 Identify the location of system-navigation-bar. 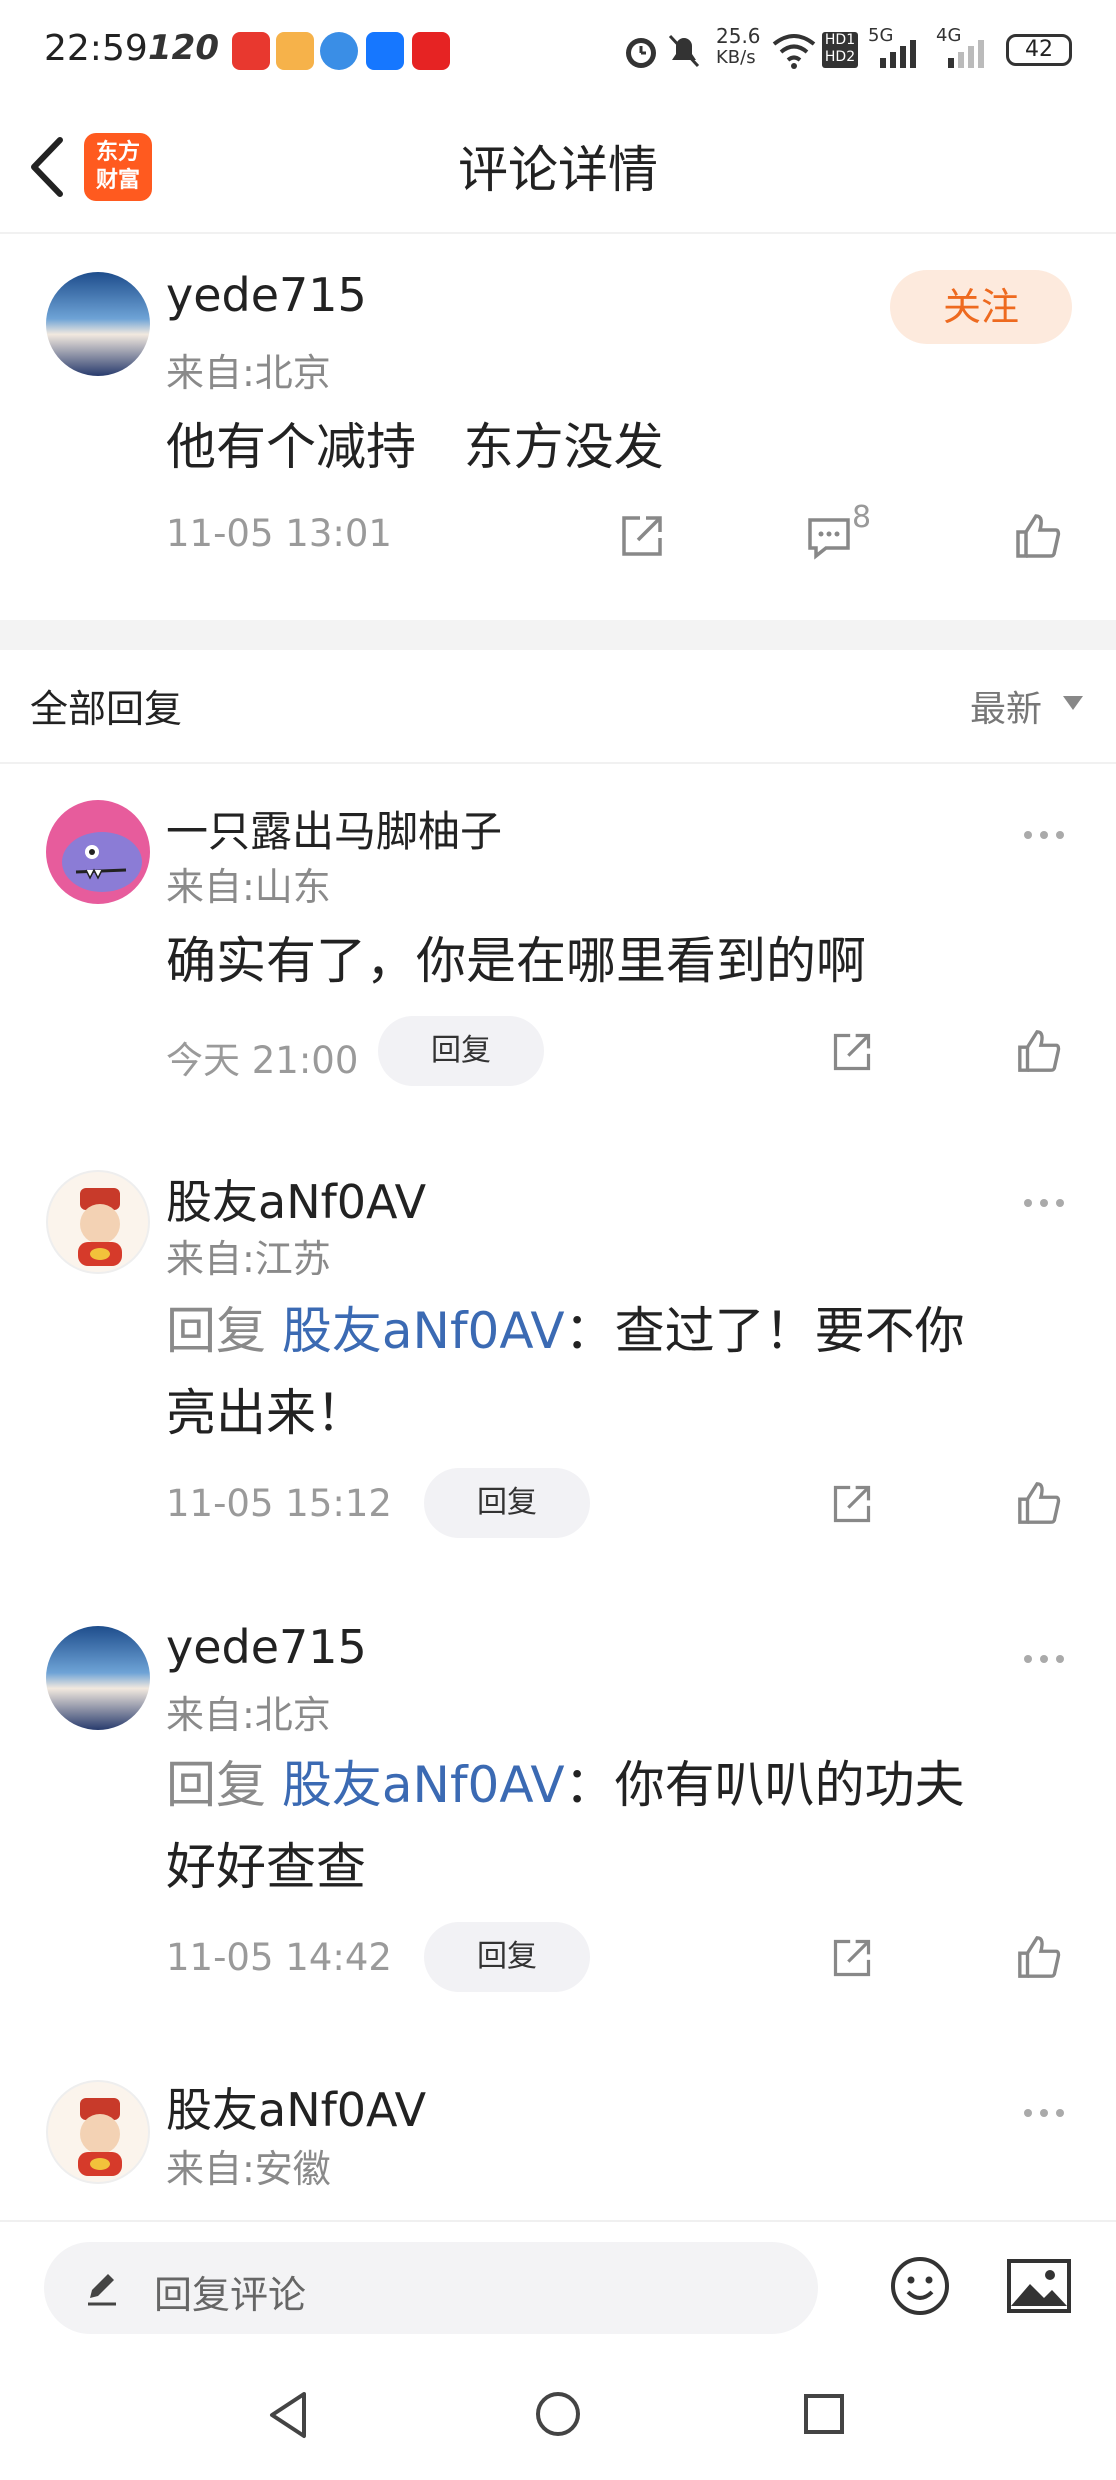
(558, 2415).